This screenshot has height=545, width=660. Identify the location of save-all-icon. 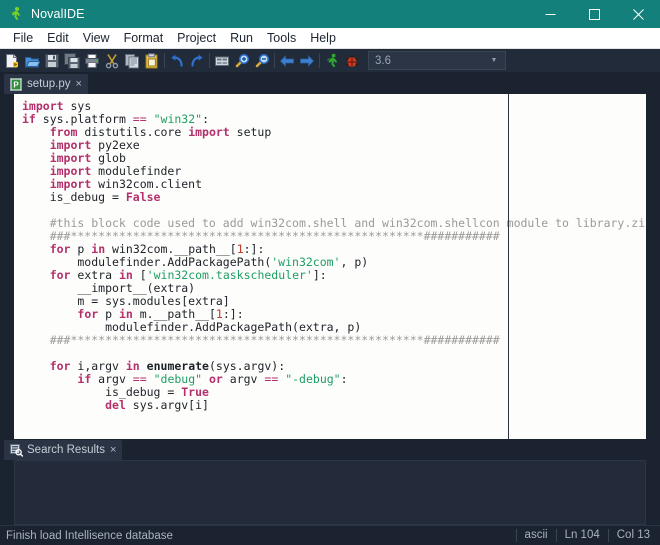
(71, 60).